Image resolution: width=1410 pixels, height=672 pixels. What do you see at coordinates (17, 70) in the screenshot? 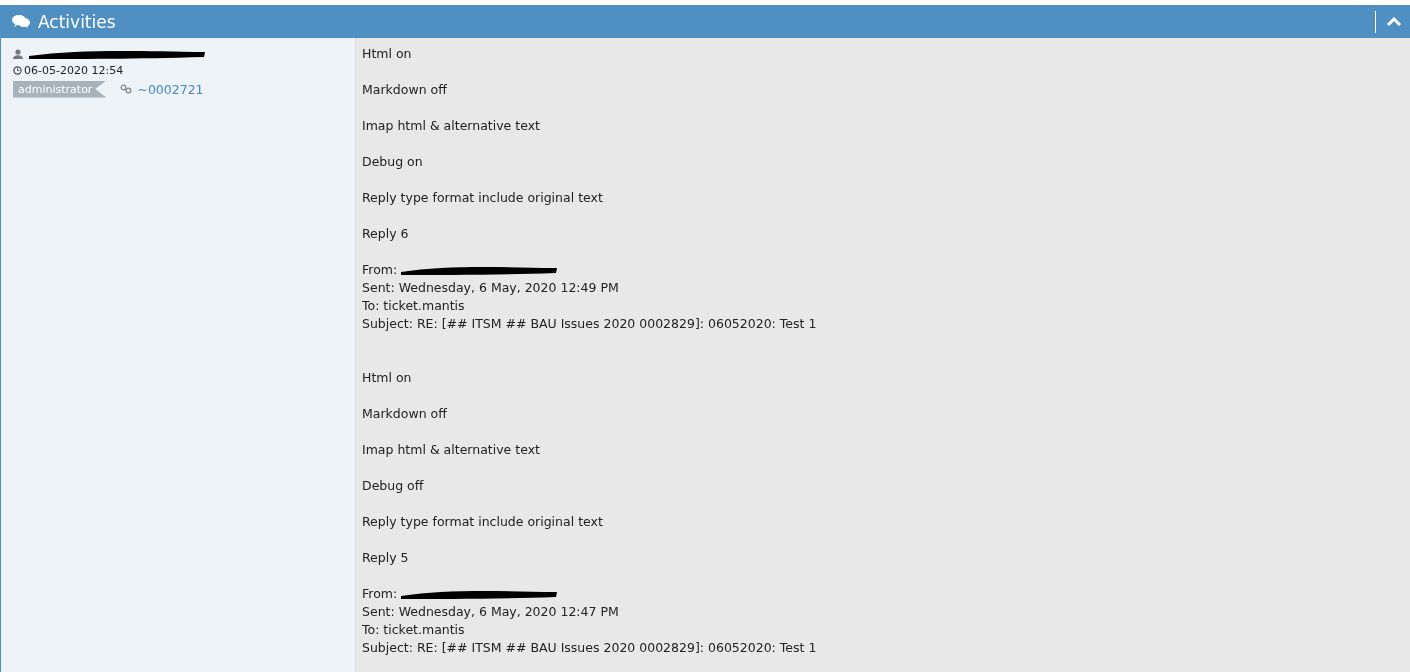
I see `clock-icon` at bounding box center [17, 70].